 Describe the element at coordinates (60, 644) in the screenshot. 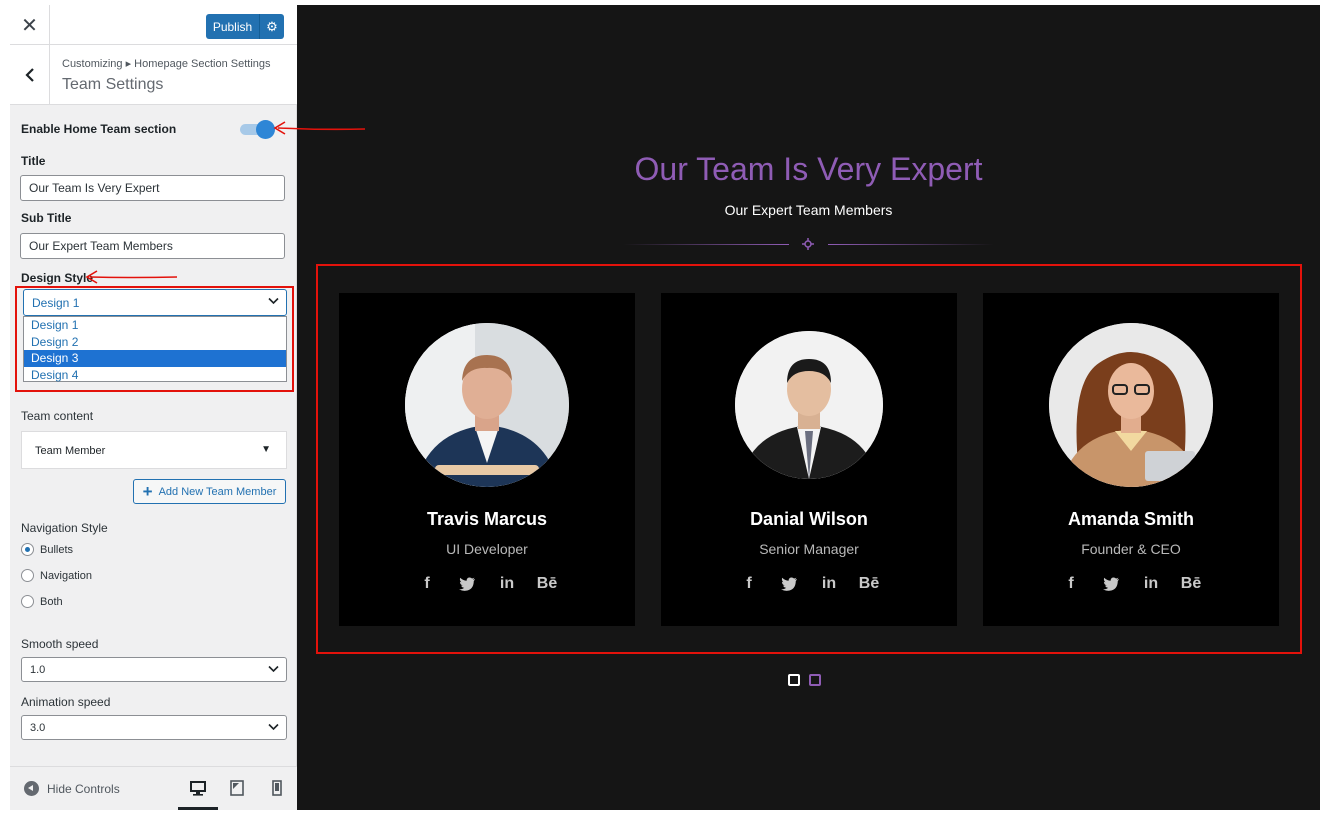

I see `smooth-speed-label: Smooth speed` at that location.